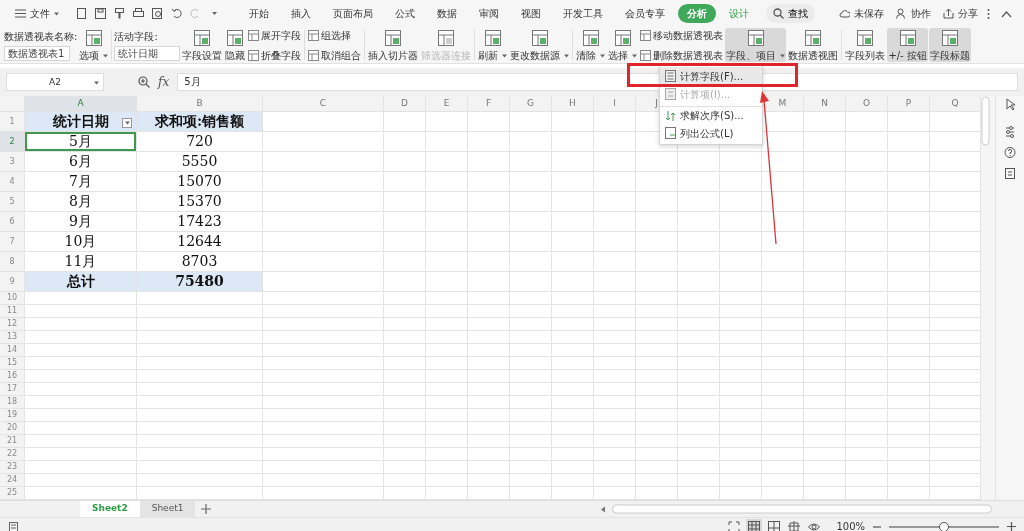 This screenshot has height=531, width=1024. Describe the element at coordinates (136, 37) in the screenshot. I see `field-label: 活动字段:` at that location.